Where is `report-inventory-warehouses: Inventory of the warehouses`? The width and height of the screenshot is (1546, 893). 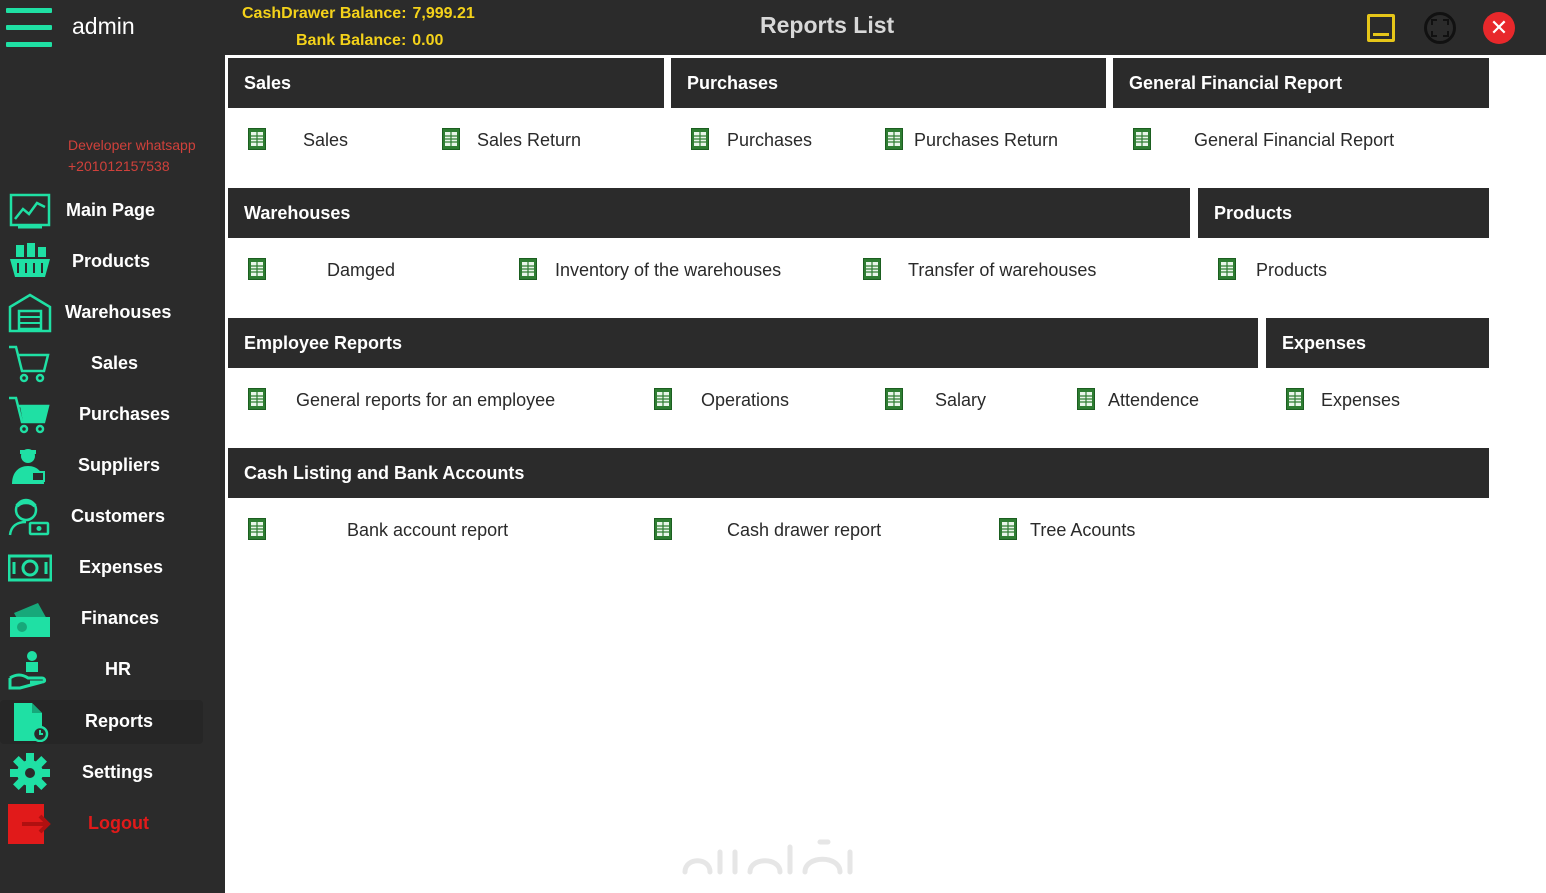
report-inventory-warehouses: Inventory of the warehouses is located at coordinates (659, 270).